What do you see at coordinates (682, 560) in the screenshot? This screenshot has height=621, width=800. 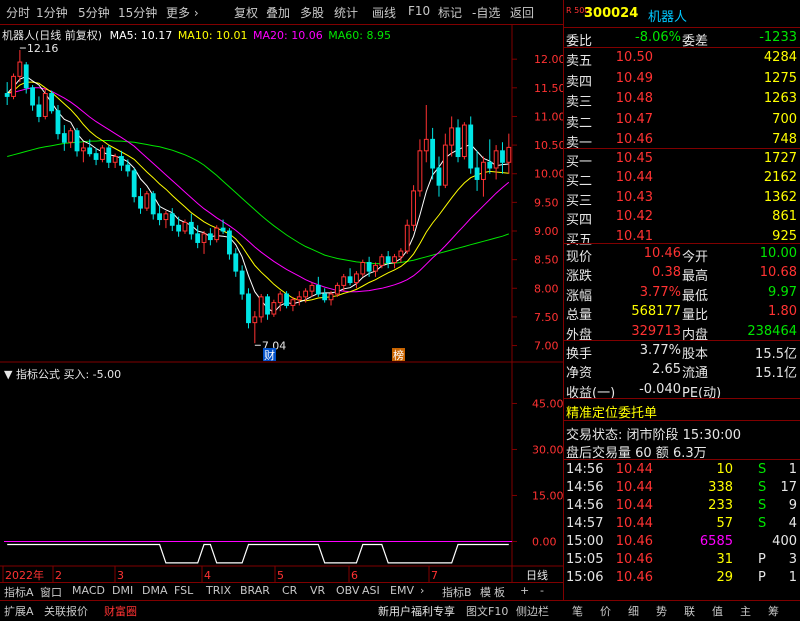 I see `tick-row: 15:05 10.46 31 P 3` at bounding box center [682, 560].